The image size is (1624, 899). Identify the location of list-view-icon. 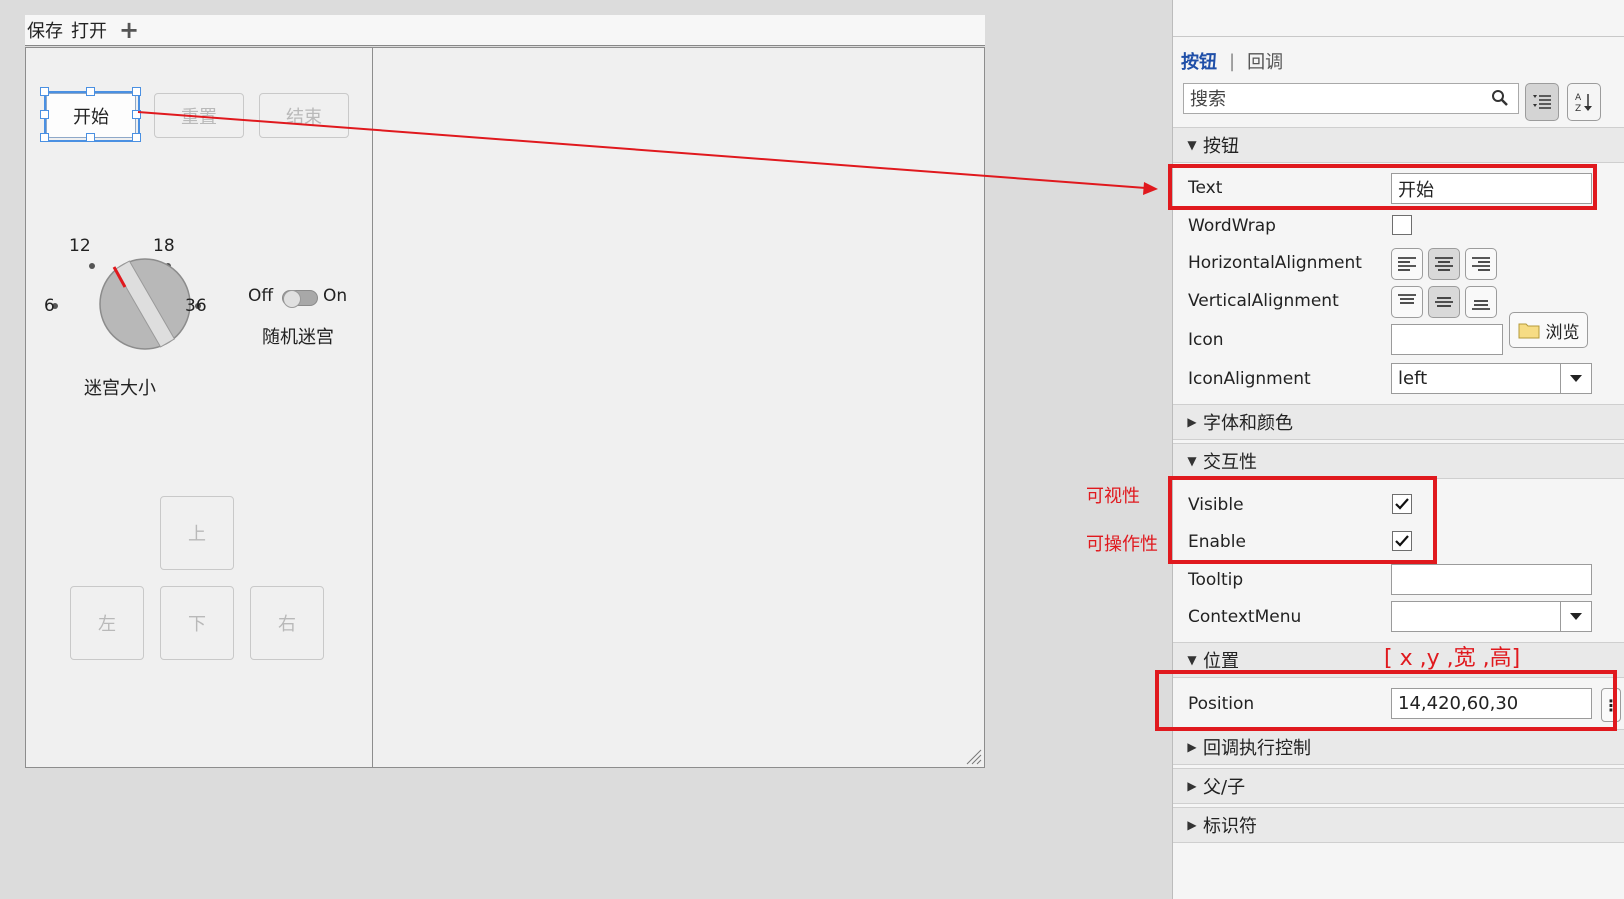
(1542, 102).